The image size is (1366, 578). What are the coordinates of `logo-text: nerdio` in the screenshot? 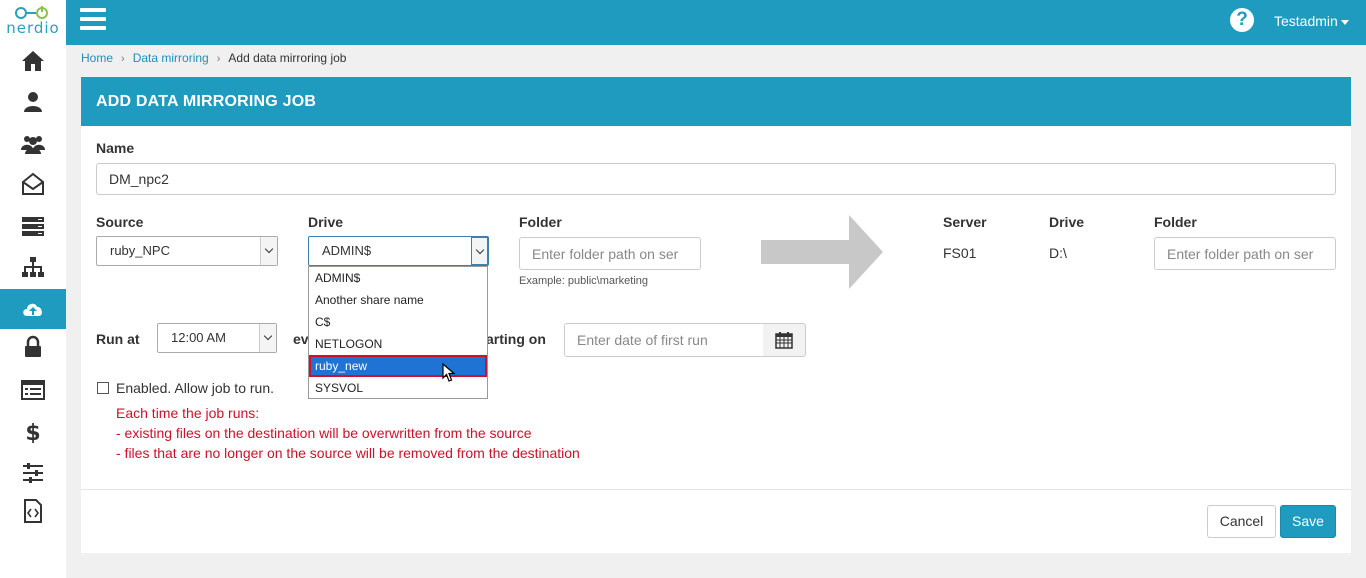 It's located at (33, 28).